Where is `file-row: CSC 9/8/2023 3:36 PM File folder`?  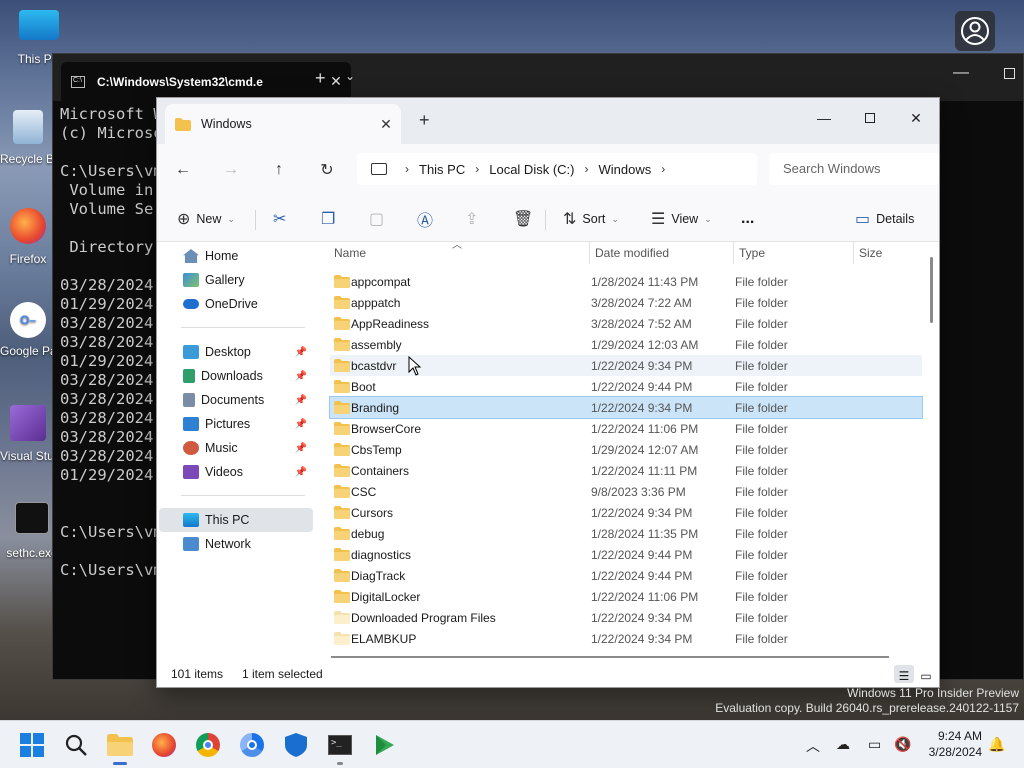
file-row: CSC 9/8/2023 3:36 PM File folder is located at coordinates (626, 491).